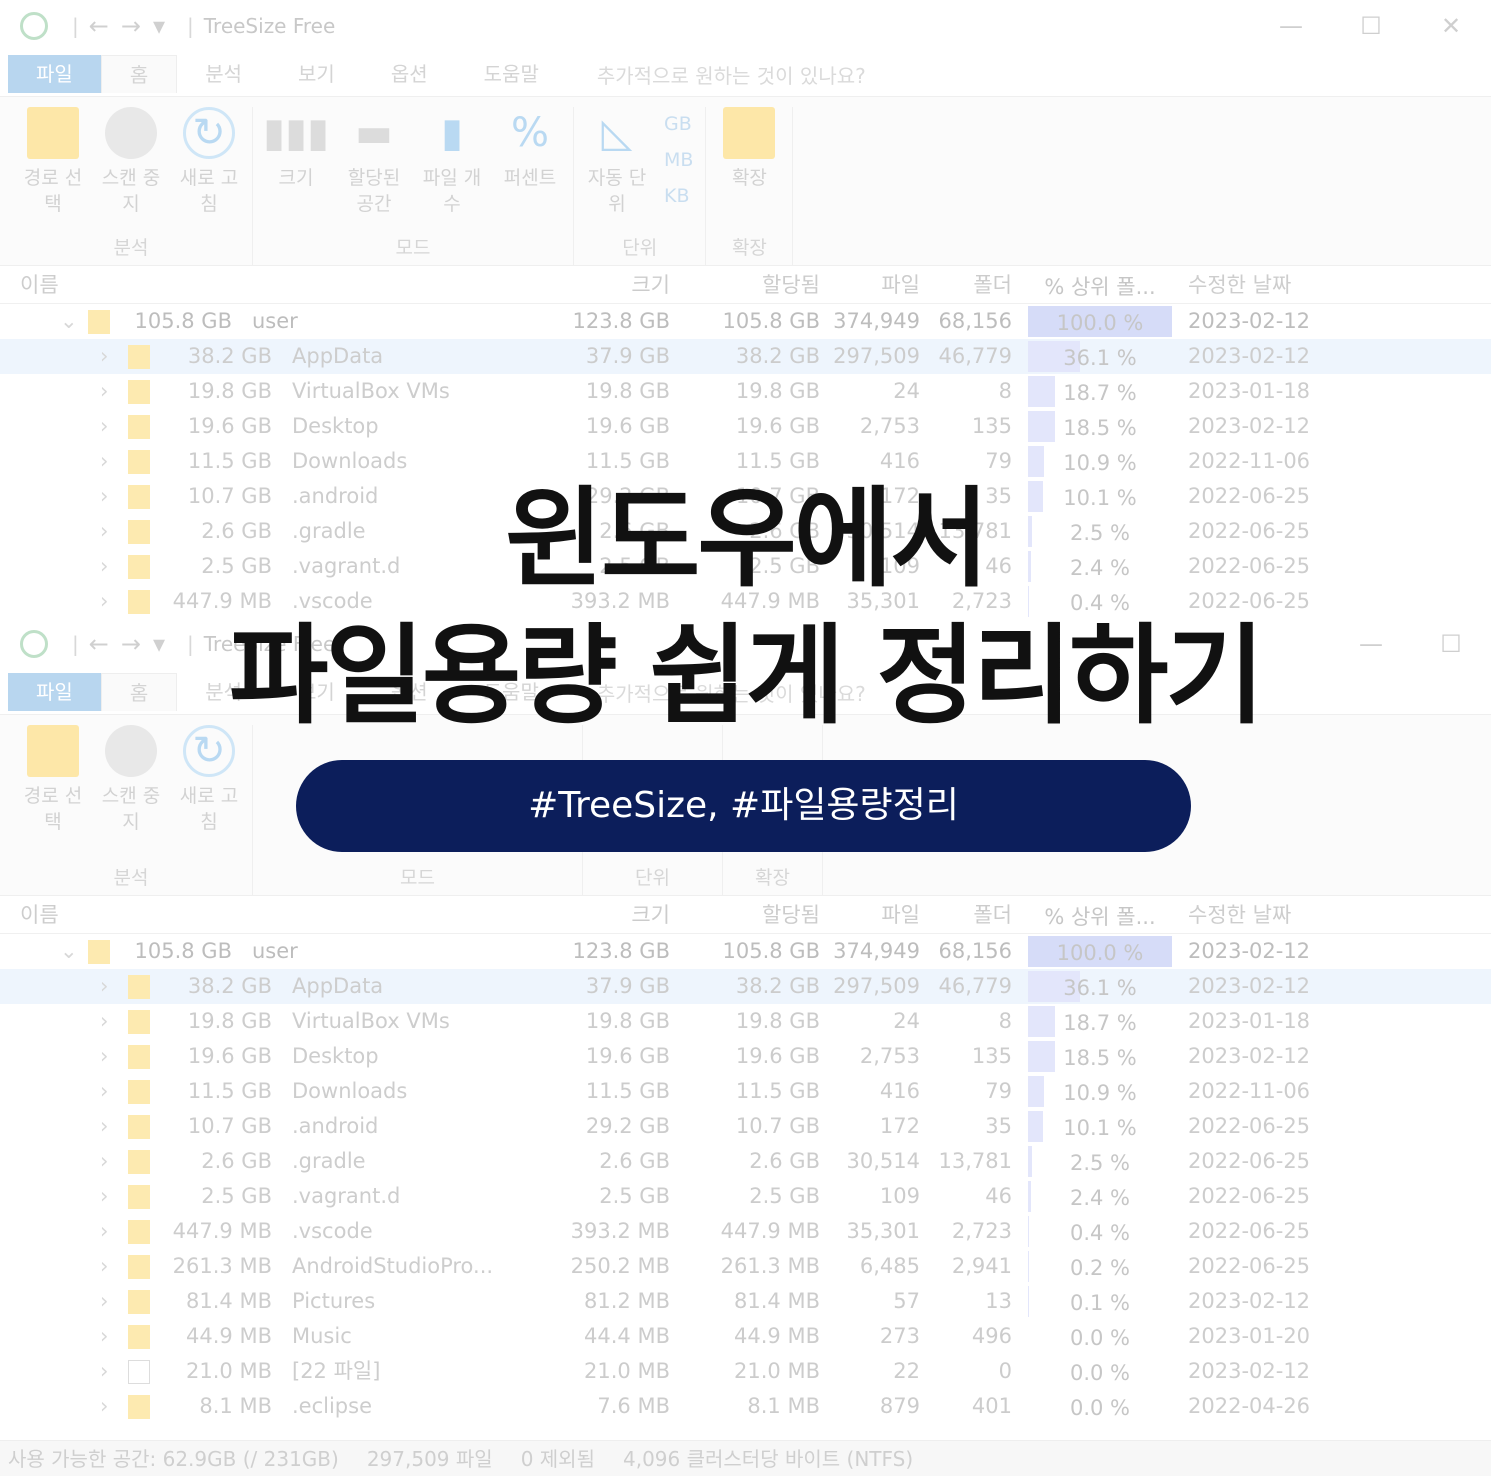 This screenshot has height=1476, width=1491. I want to click on mode-allocated-button: ▬ 할당된 공간, so click(374, 169).